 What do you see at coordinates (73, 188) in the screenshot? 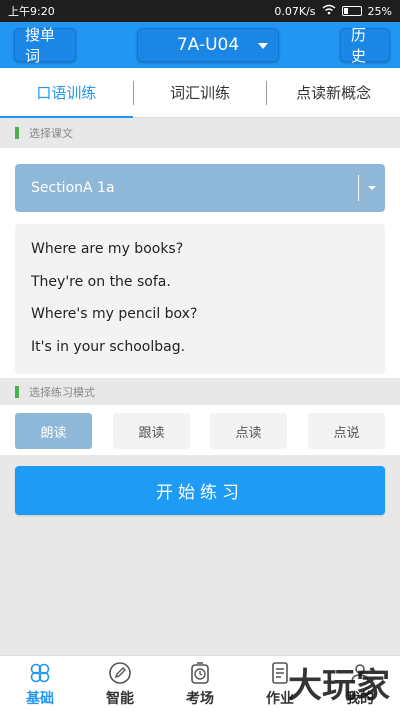
I see `lesson-value: SectionA 1a` at bounding box center [73, 188].